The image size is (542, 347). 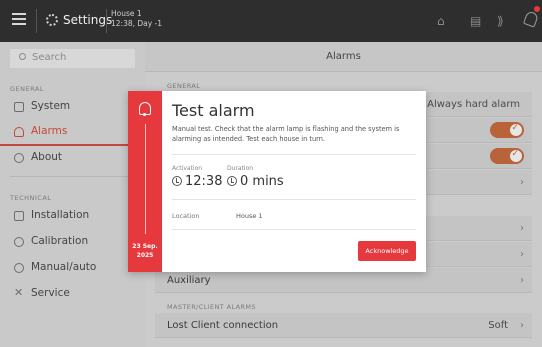 I want to click on location-label: Location, so click(x=186, y=216).